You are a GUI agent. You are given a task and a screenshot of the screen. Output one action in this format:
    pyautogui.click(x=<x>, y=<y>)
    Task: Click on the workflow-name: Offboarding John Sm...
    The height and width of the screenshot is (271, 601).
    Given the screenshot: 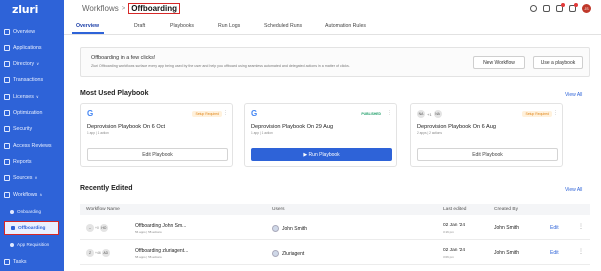 What is the action you would take?
    pyautogui.click(x=160, y=226)
    